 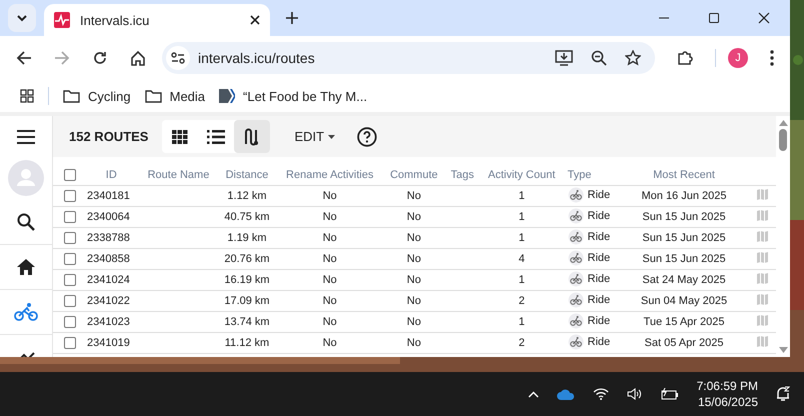 I want to click on bell-snooze-icon, so click(x=783, y=394).